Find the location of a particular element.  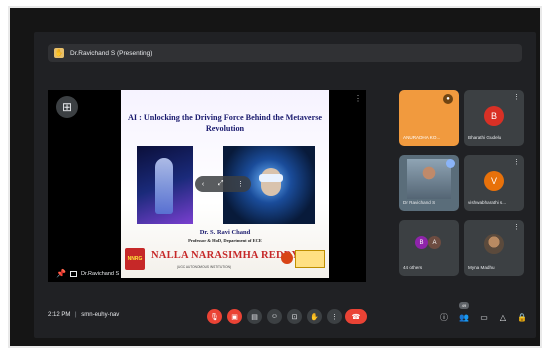

mic-off-icon: 🎙 is located at coordinates (214, 317).